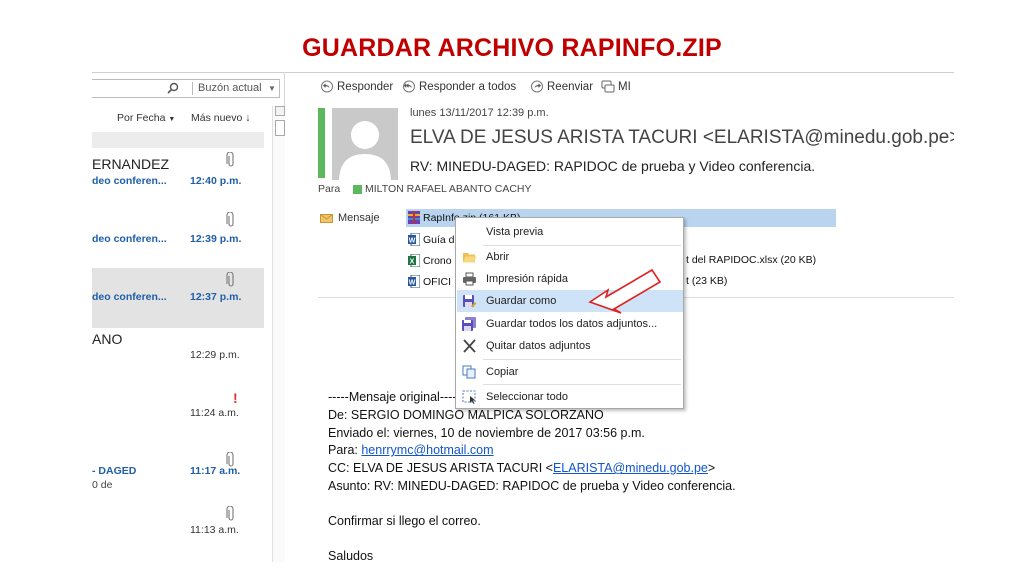 The height and width of the screenshot is (576, 1024). Describe the element at coordinates (711, 468) in the screenshot. I see `original-cc-end: >` at that location.